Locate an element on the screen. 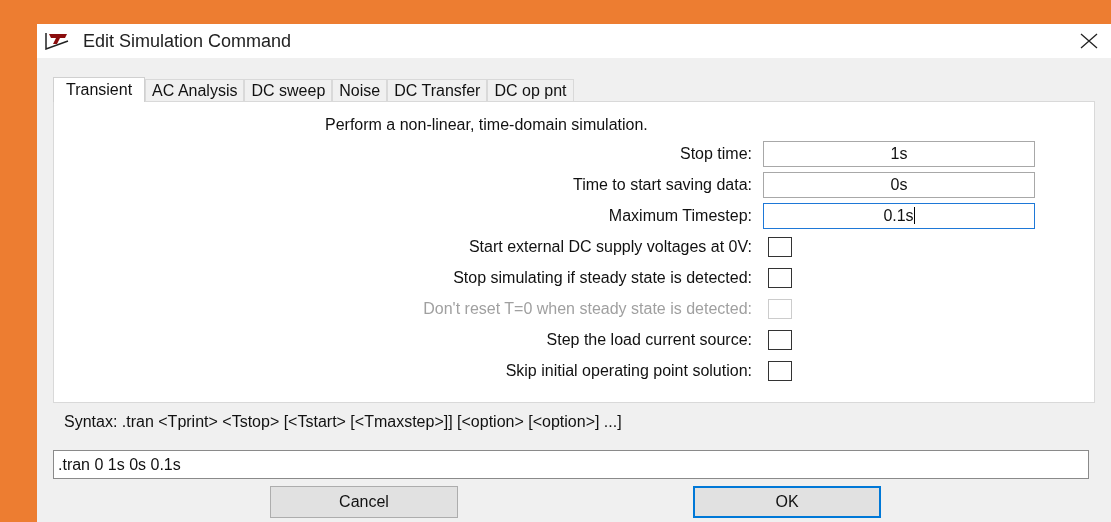 The width and height of the screenshot is (1111, 522). checkbox-label: Start external DC supply voltages at 0V: is located at coordinates (609, 247).